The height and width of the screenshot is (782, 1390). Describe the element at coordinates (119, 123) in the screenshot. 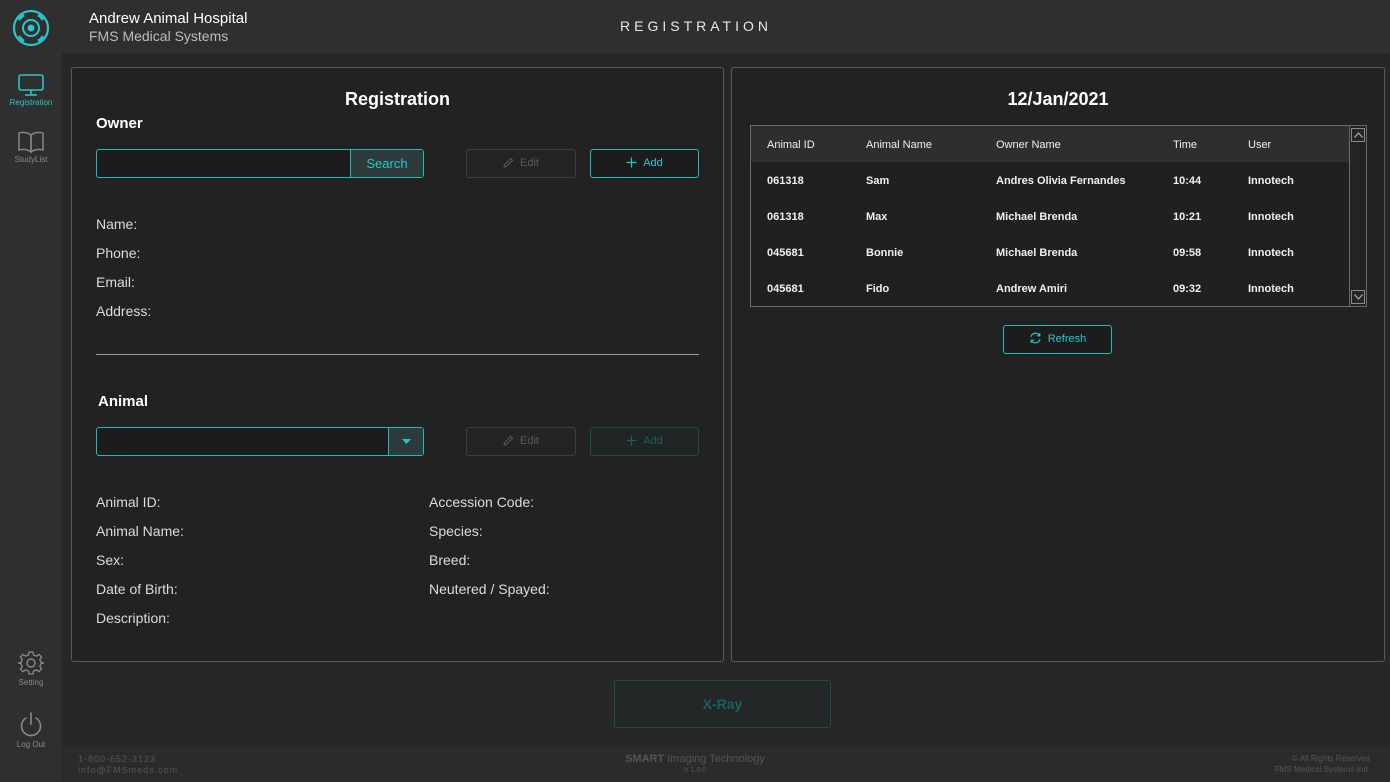

I see `owner-section-title: Owner` at that location.